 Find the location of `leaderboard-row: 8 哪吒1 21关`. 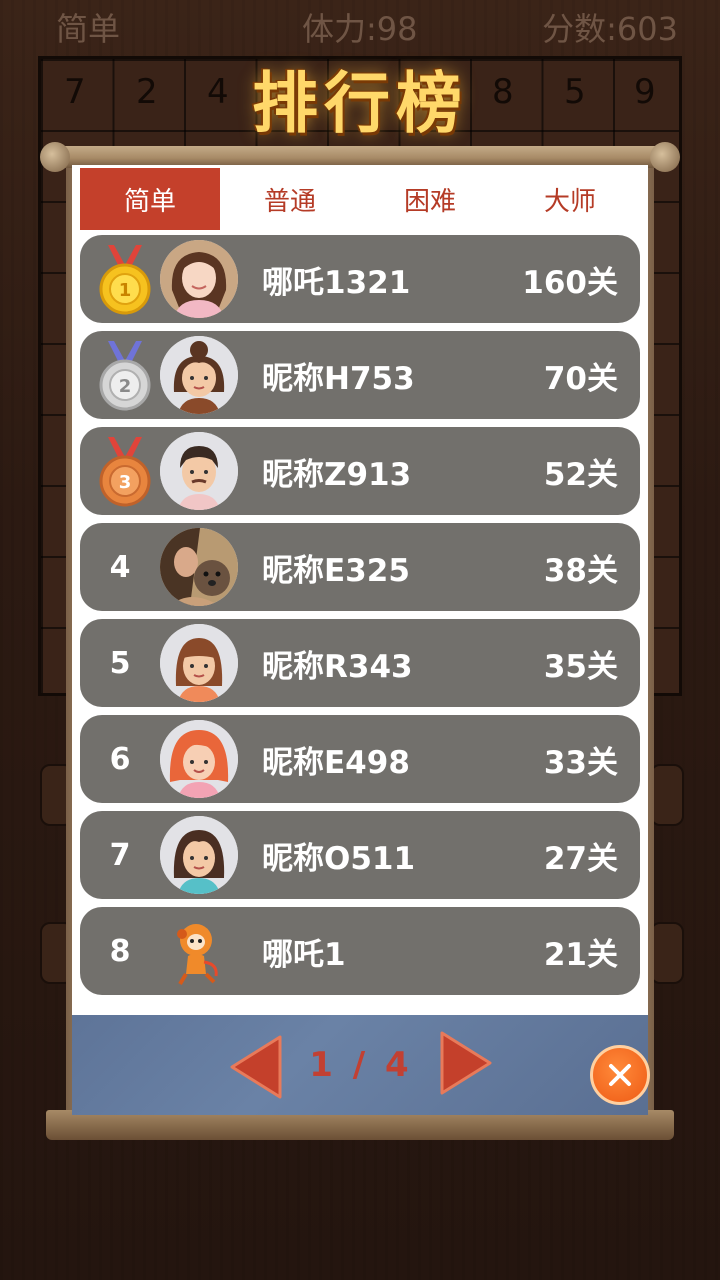

leaderboard-row: 8 哪吒1 21关 is located at coordinates (360, 951).